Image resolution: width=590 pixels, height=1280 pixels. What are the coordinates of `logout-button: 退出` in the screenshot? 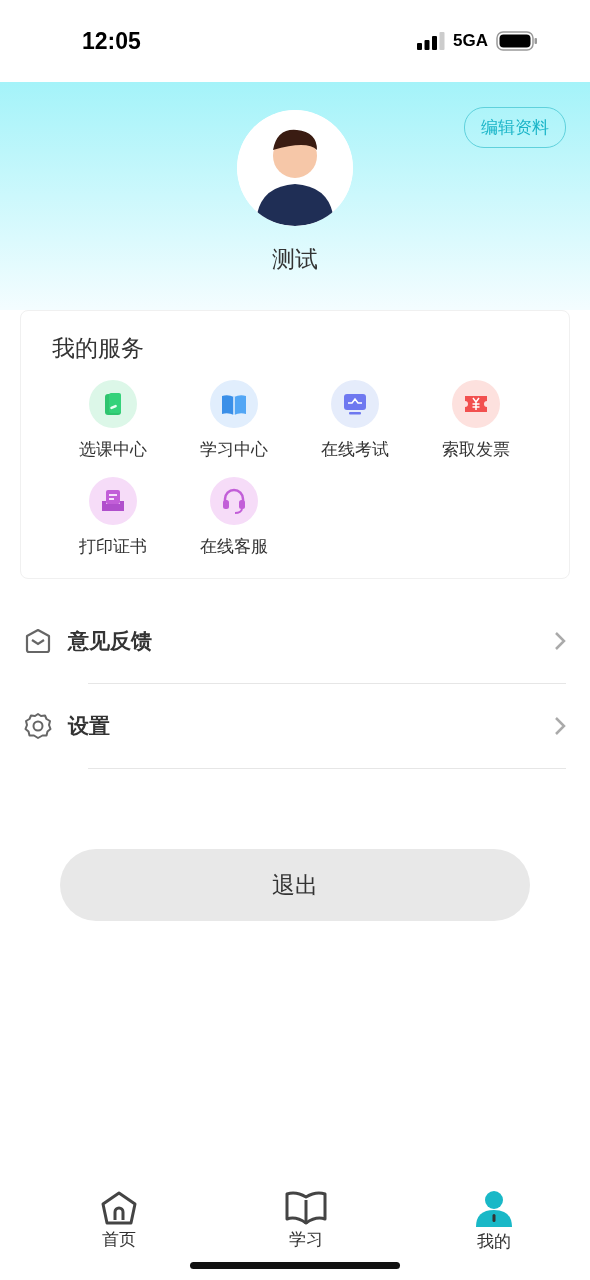 It's located at (295, 885).